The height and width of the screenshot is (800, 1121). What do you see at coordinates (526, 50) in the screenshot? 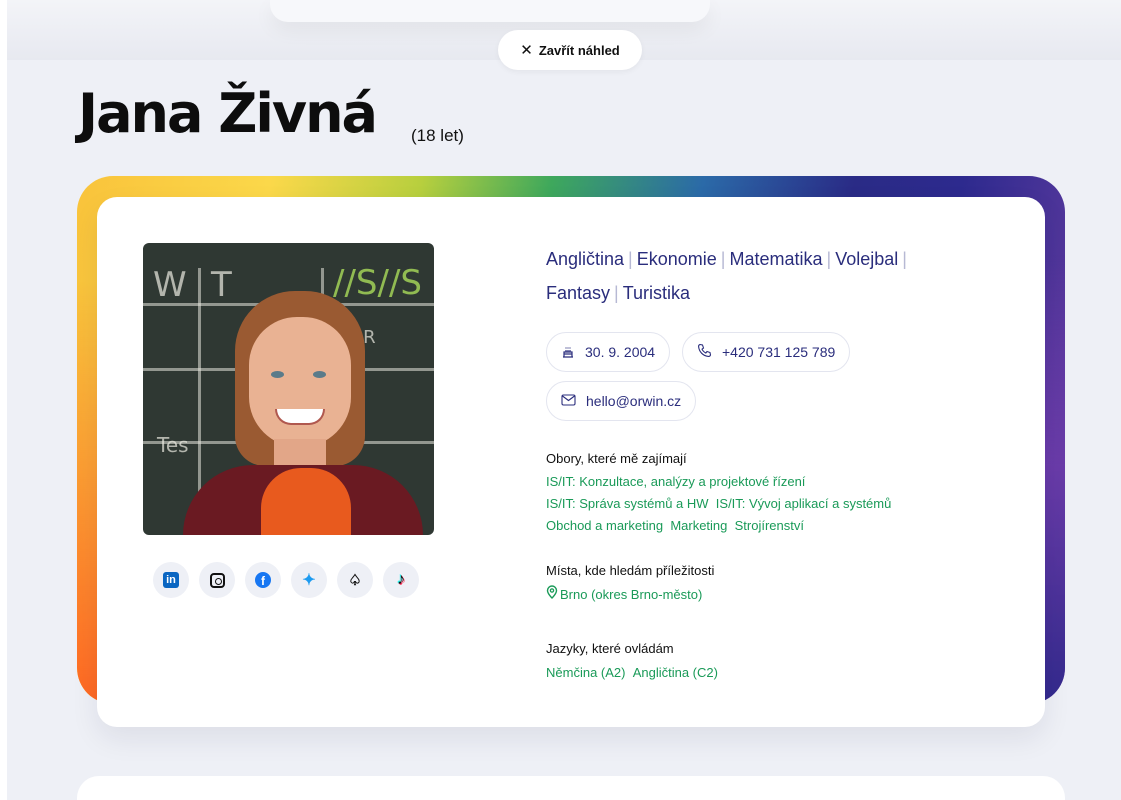
I see `close-icon: ✕` at bounding box center [526, 50].